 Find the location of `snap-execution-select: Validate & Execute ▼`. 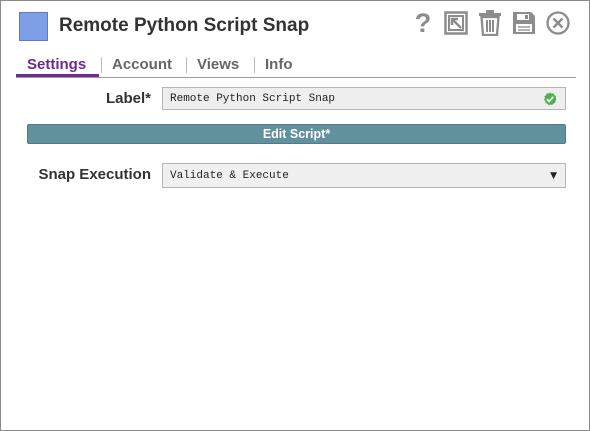

snap-execution-select: Validate & Execute ▼ is located at coordinates (364, 175).